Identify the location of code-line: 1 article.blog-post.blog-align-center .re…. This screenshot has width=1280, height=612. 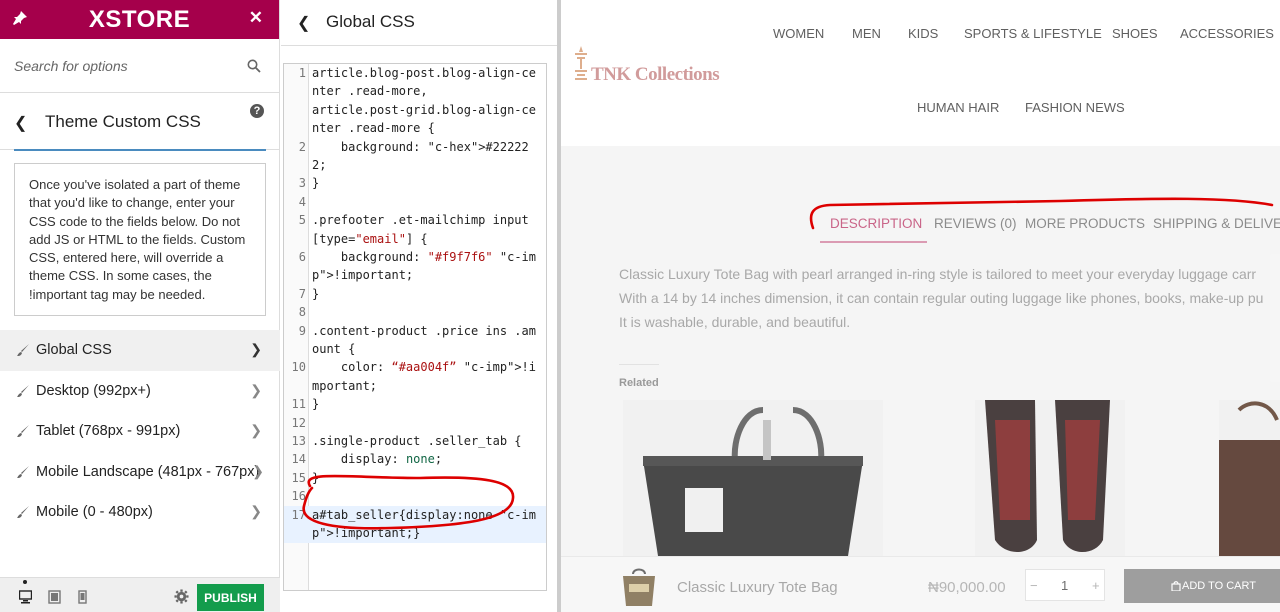
(415, 101).